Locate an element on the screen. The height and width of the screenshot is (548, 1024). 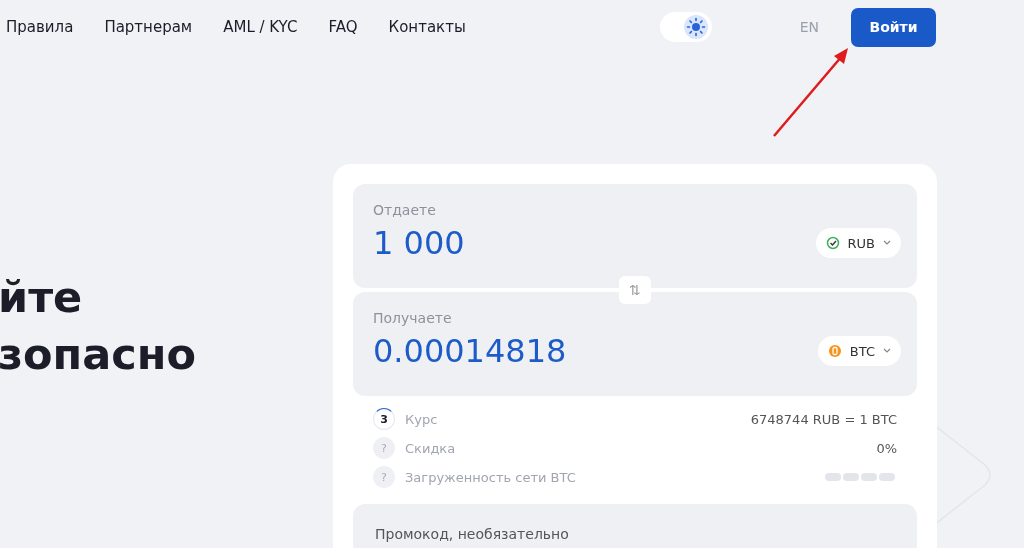
currency-select: BTC is located at coordinates (859, 351).